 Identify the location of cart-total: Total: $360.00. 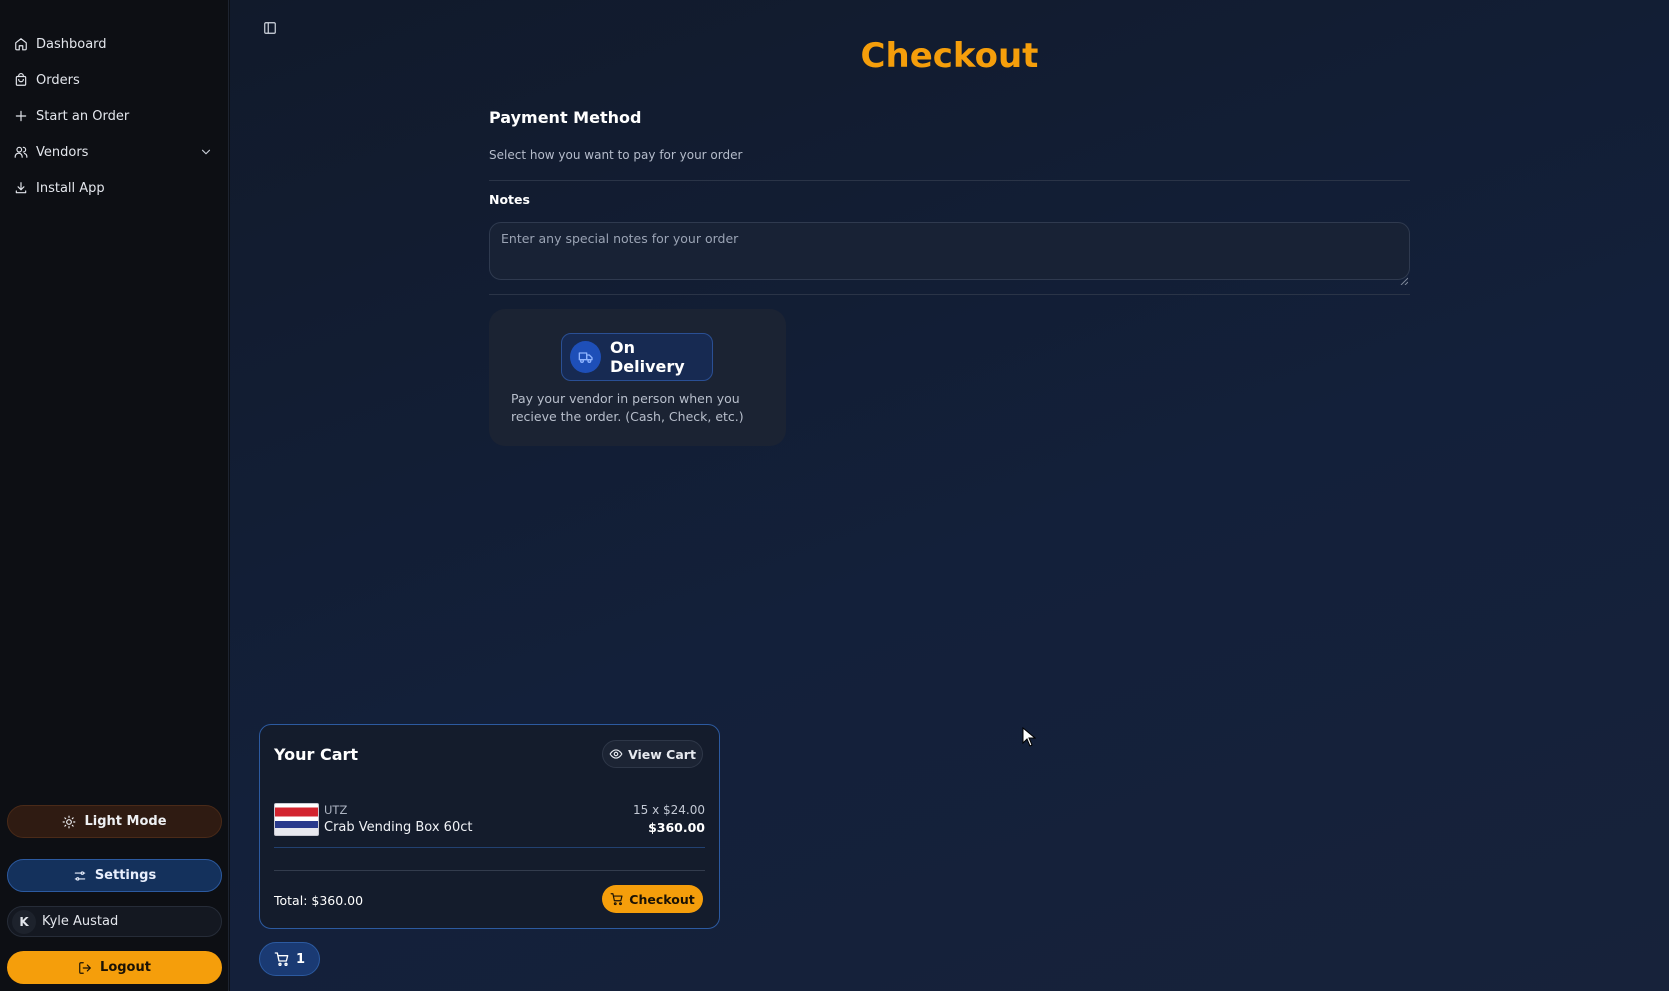
(319, 900).